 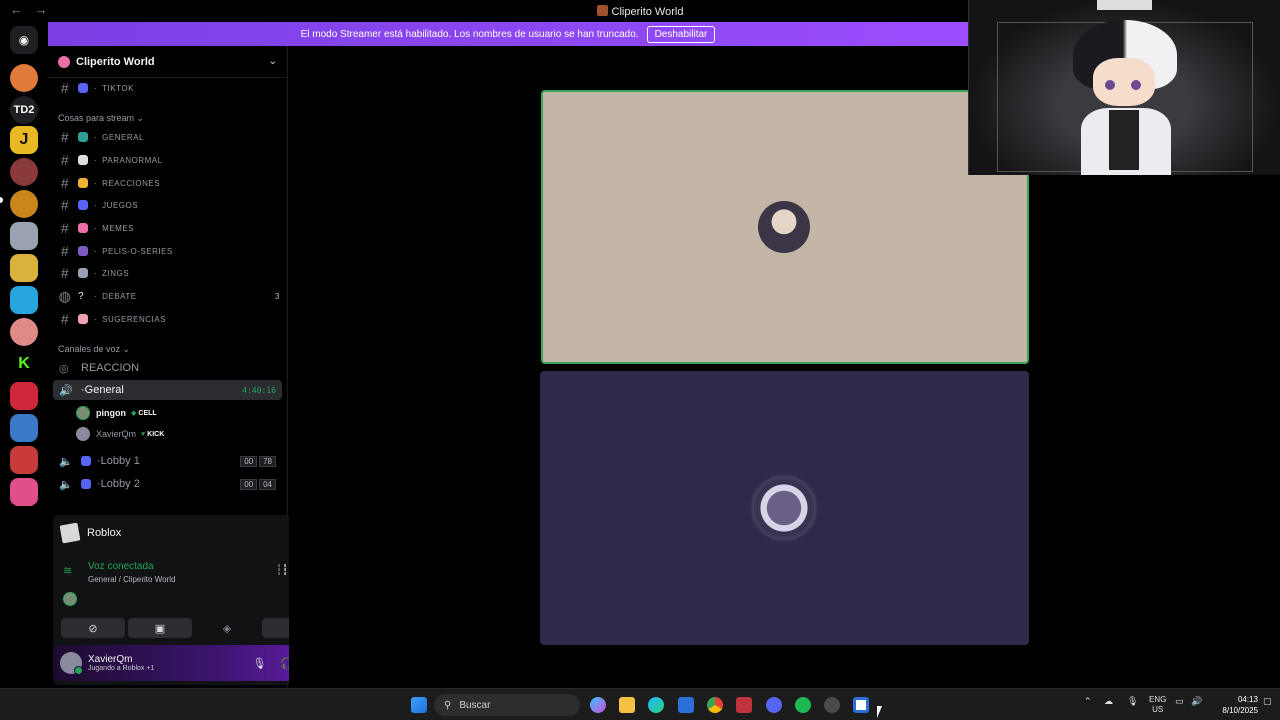 What do you see at coordinates (156, 434) in the screenshot?
I see `user-tag-text: KICK` at bounding box center [156, 434].